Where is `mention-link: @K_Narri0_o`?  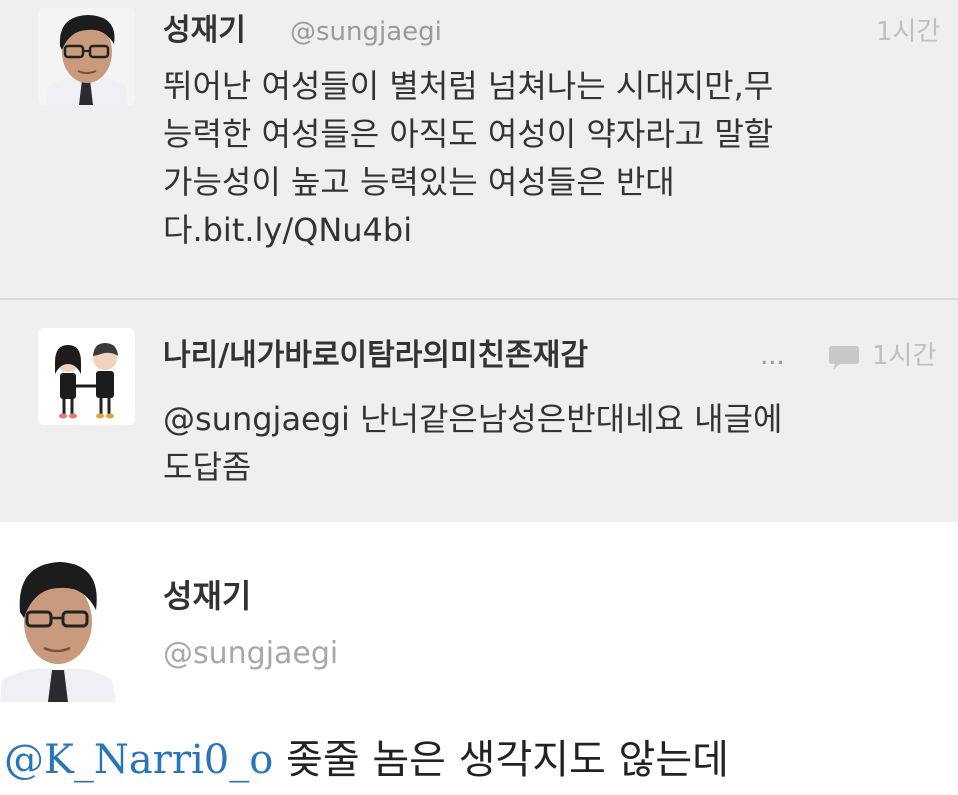
mention-link: @K_Narri0_o is located at coordinates (138, 760).